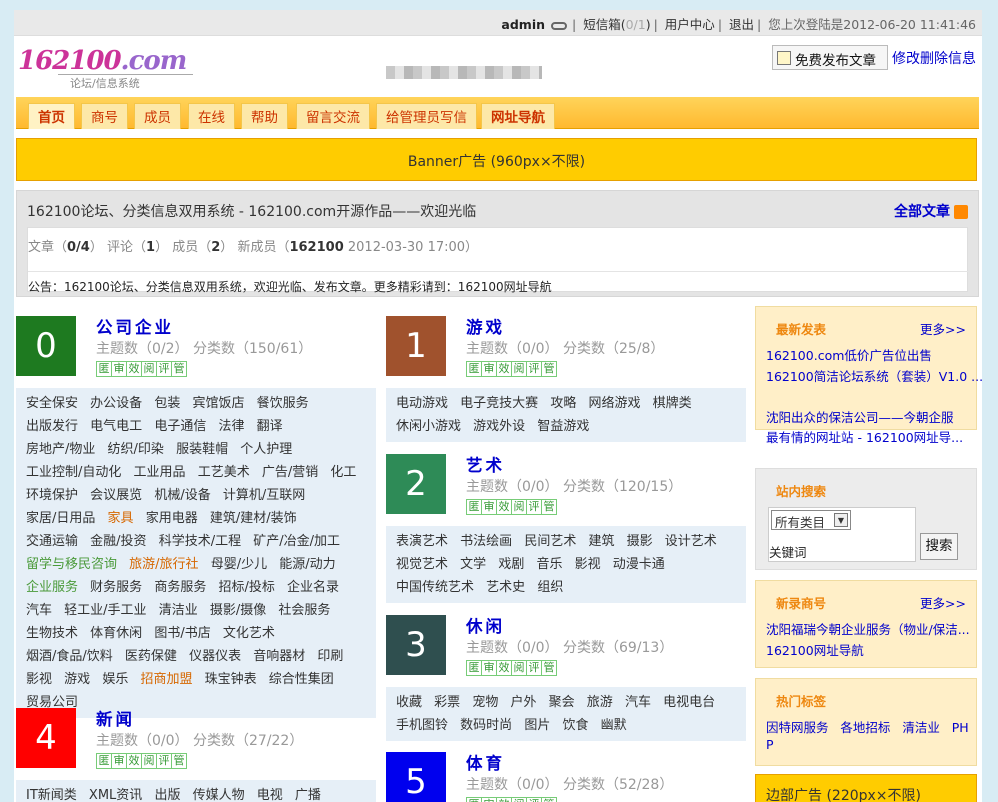  I want to click on latest-post-item: 162100.com低价广告位出售, so click(849, 354).